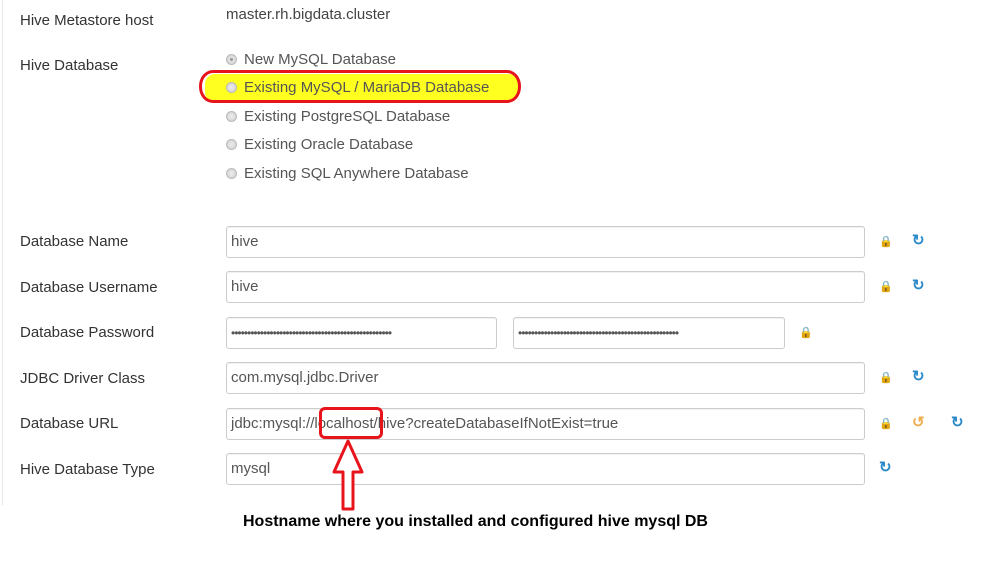 Image resolution: width=999 pixels, height=569 pixels. What do you see at coordinates (87, 332) in the screenshot?
I see `database-password-label: Database Password` at bounding box center [87, 332].